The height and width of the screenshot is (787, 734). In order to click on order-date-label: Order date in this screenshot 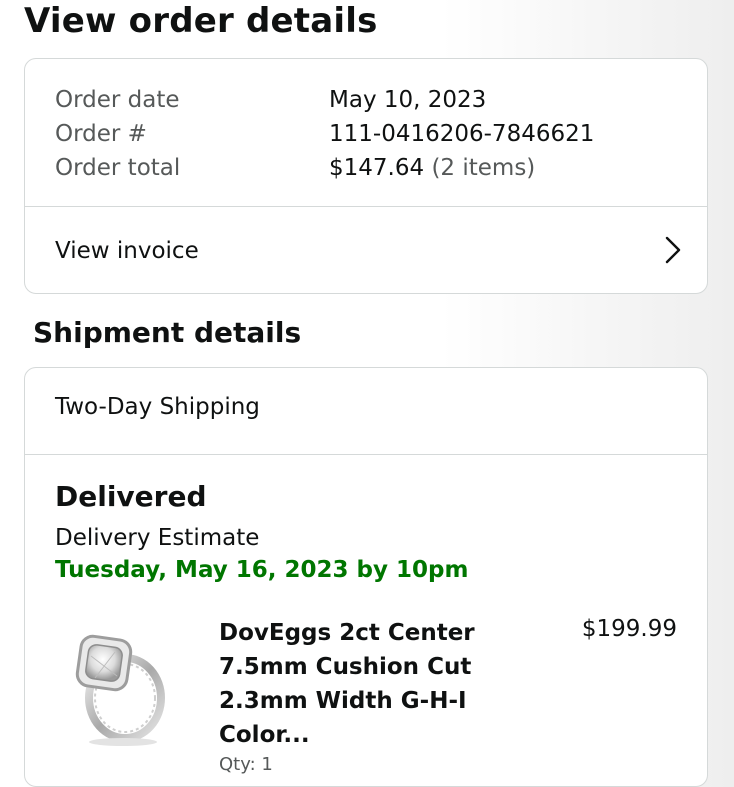, I will do `click(117, 100)`.